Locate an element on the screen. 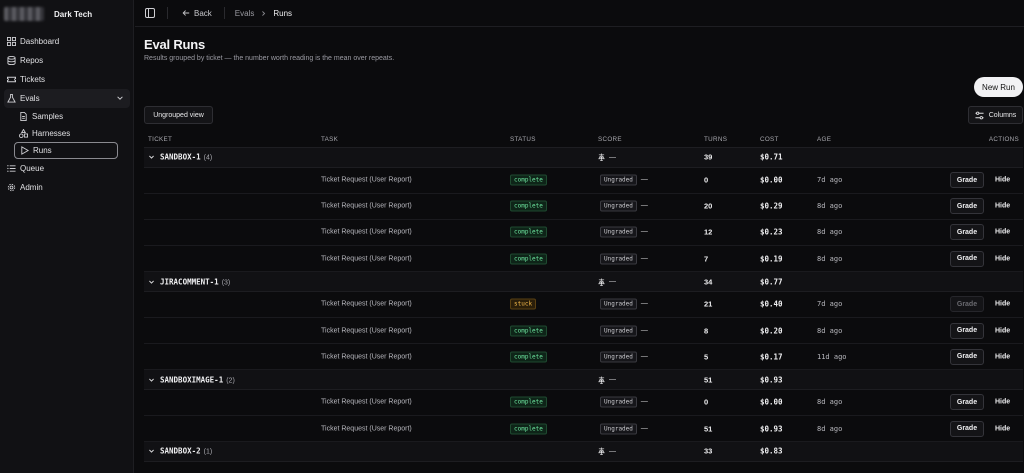 This screenshot has height=473, width=1024. run-age: 11d ago is located at coordinates (832, 356).